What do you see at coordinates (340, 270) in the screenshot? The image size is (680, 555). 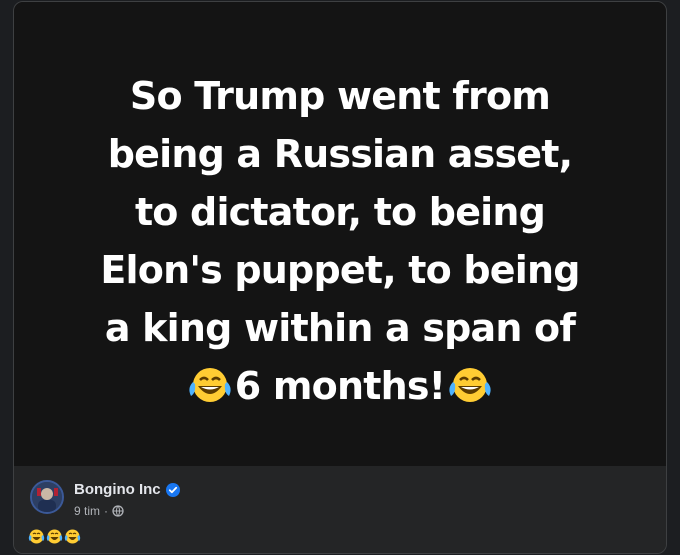 I see `meme-line-4: Elon's puppet, to being` at bounding box center [340, 270].